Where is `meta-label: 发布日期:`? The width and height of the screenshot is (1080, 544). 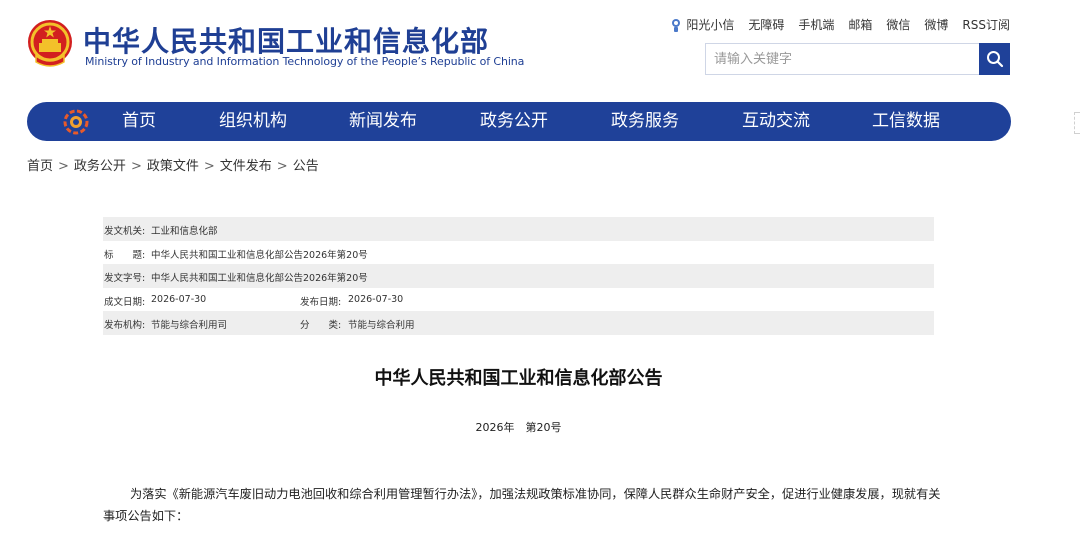
meta-label: 发布日期: is located at coordinates (321, 302).